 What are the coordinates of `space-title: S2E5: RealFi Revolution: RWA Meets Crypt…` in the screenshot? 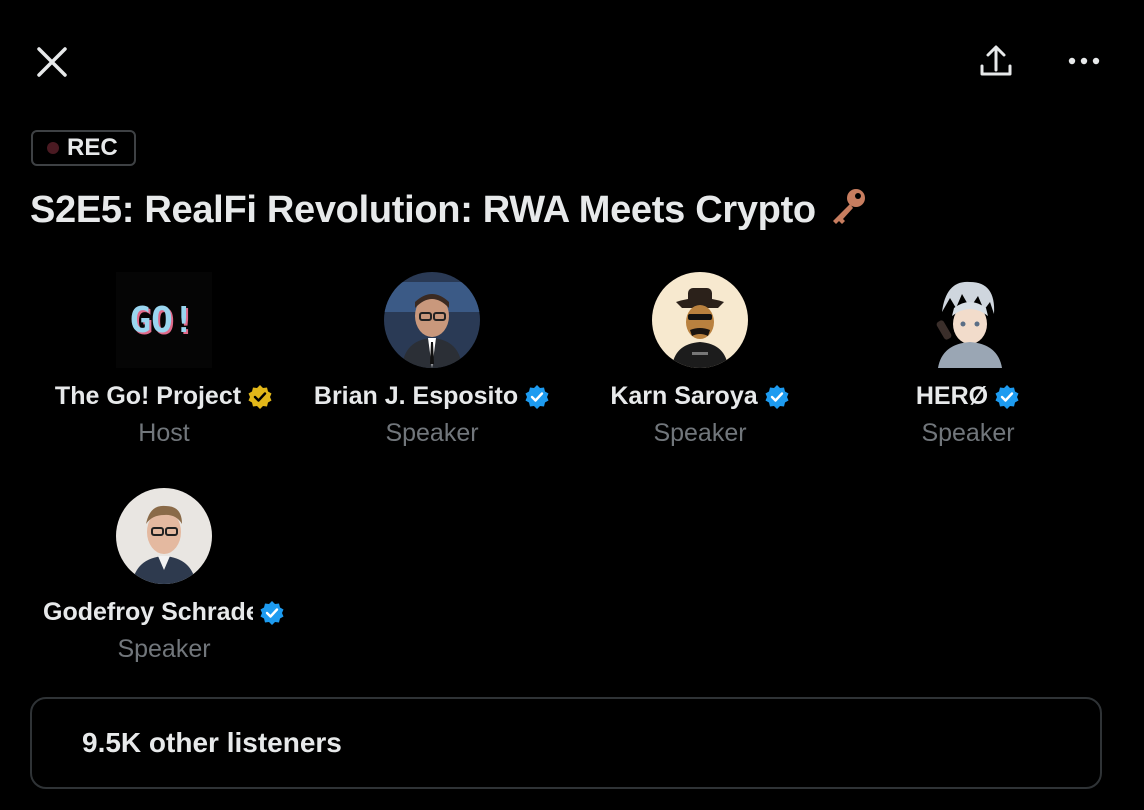 It's located at (449, 212).